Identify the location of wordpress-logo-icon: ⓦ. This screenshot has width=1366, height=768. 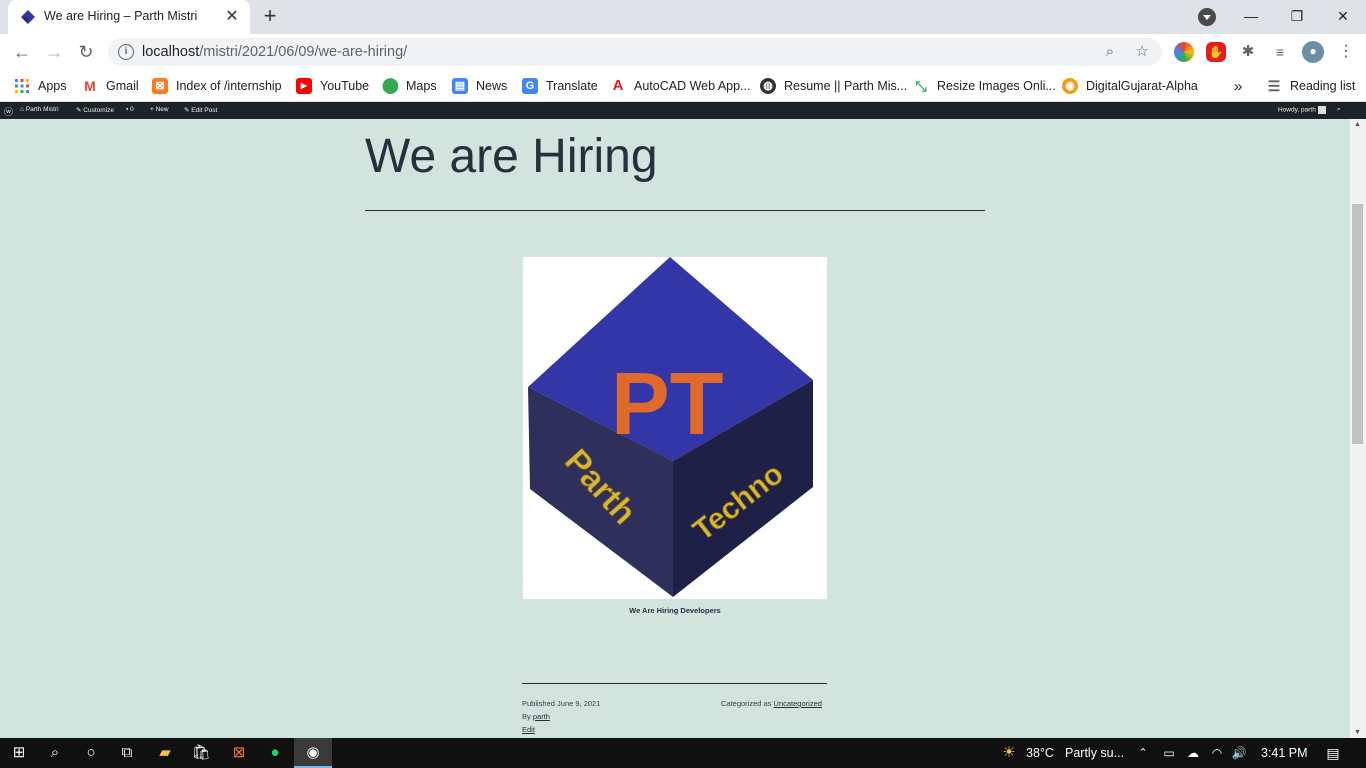
(8, 111).